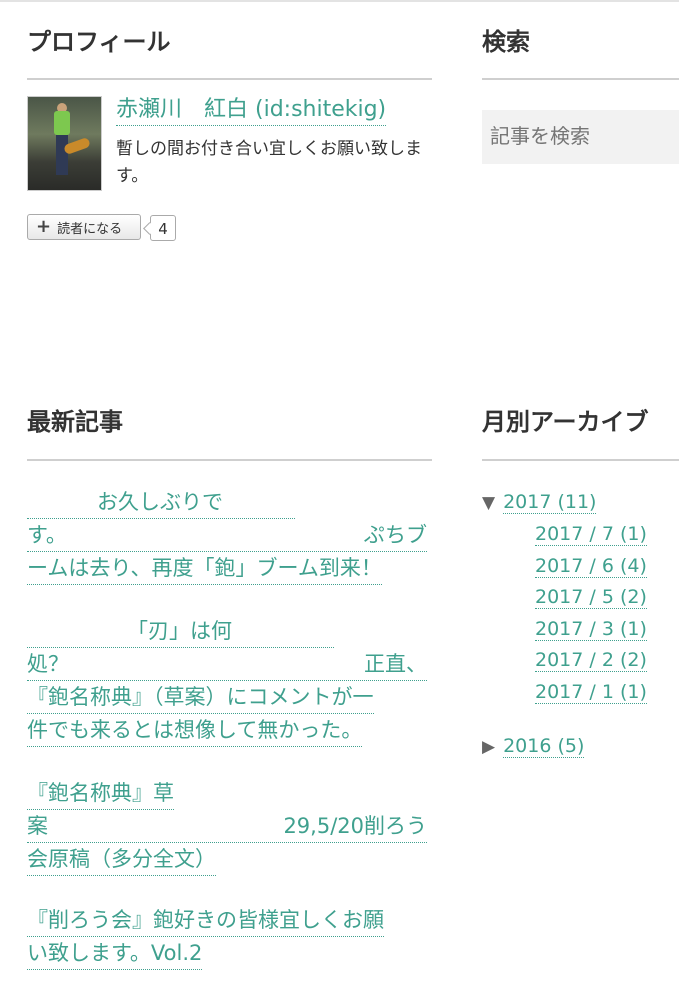 Image resolution: width=679 pixels, height=990 pixels. What do you see at coordinates (205, 920) in the screenshot?
I see `recent-entry-line: 『削ろう会』鉋好きの皆様宜しくお願` at bounding box center [205, 920].